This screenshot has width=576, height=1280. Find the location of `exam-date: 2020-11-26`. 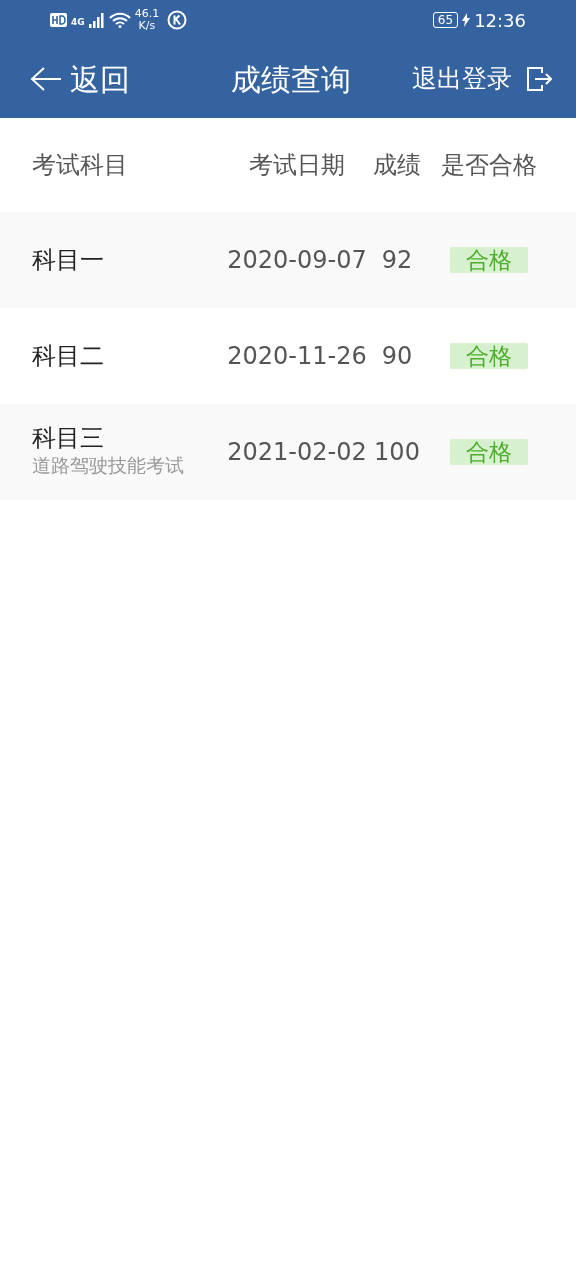

exam-date: 2020-11-26 is located at coordinates (297, 356).